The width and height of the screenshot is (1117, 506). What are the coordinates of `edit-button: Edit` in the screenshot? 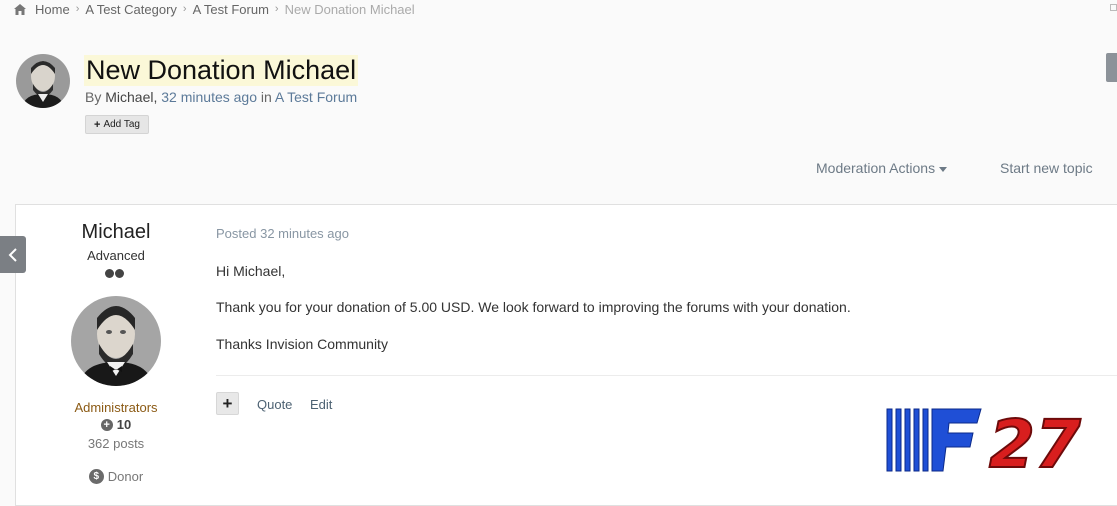 It's located at (321, 404).